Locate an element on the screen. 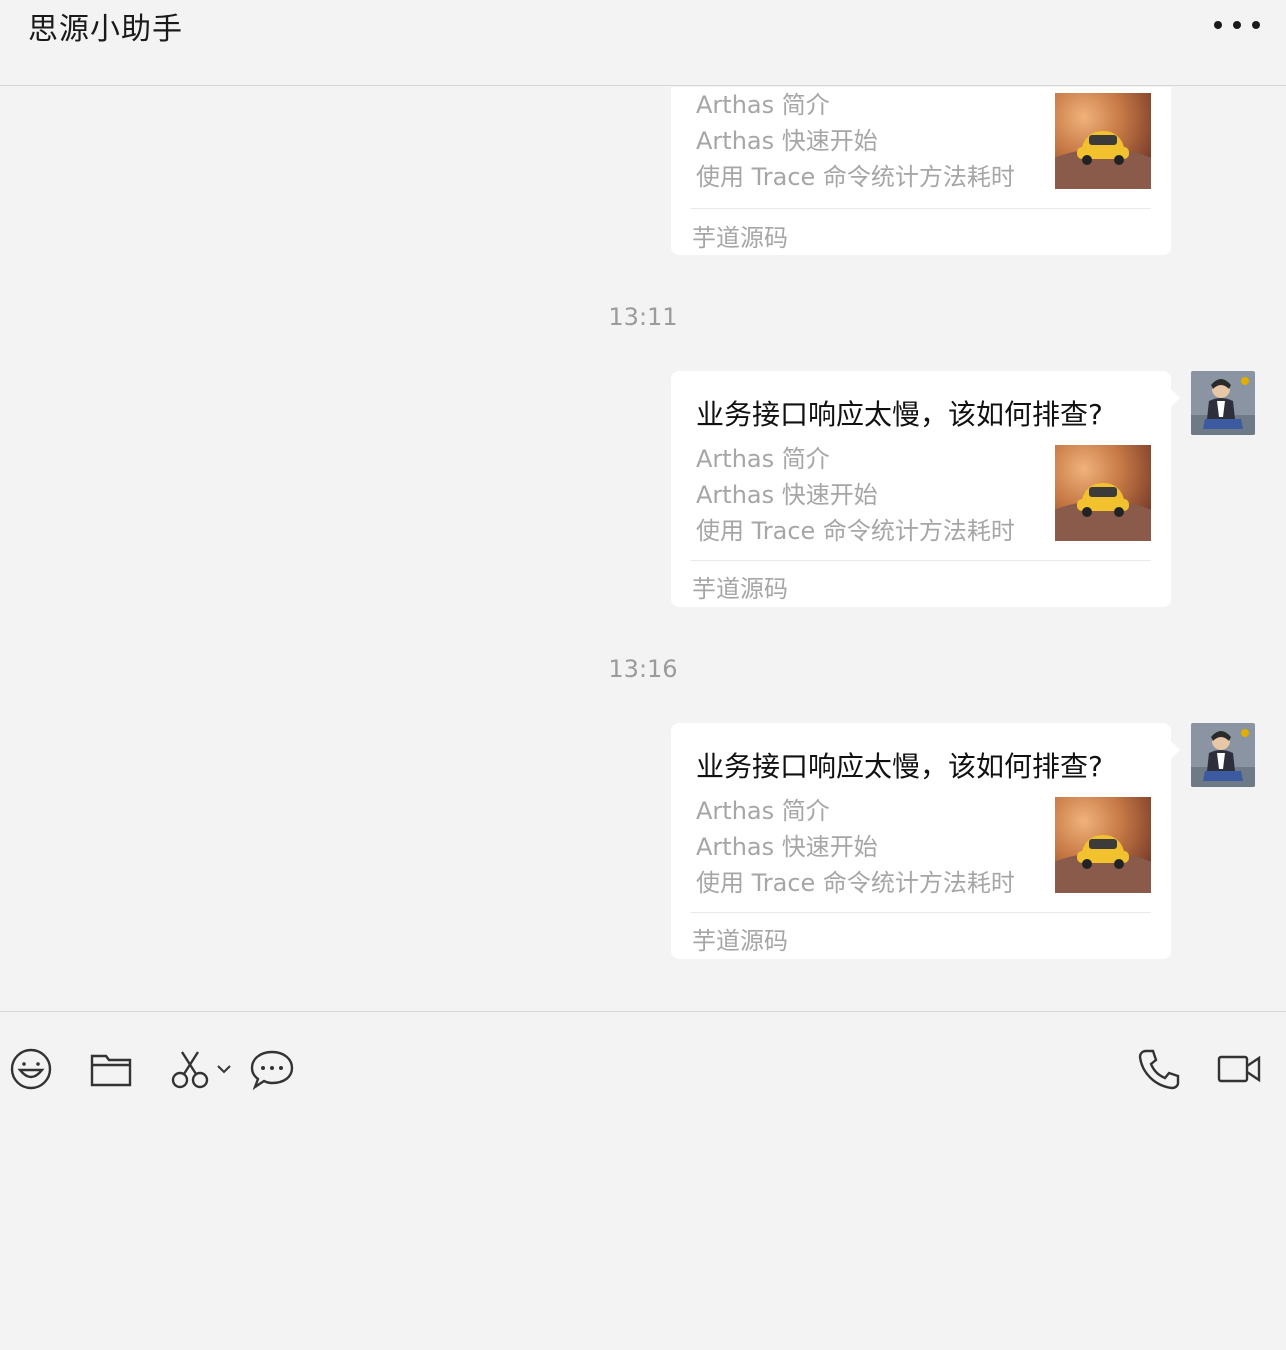 Image resolution: width=1286 pixels, height=1350 pixels. scissors-icon is located at coordinates (203, 1072).